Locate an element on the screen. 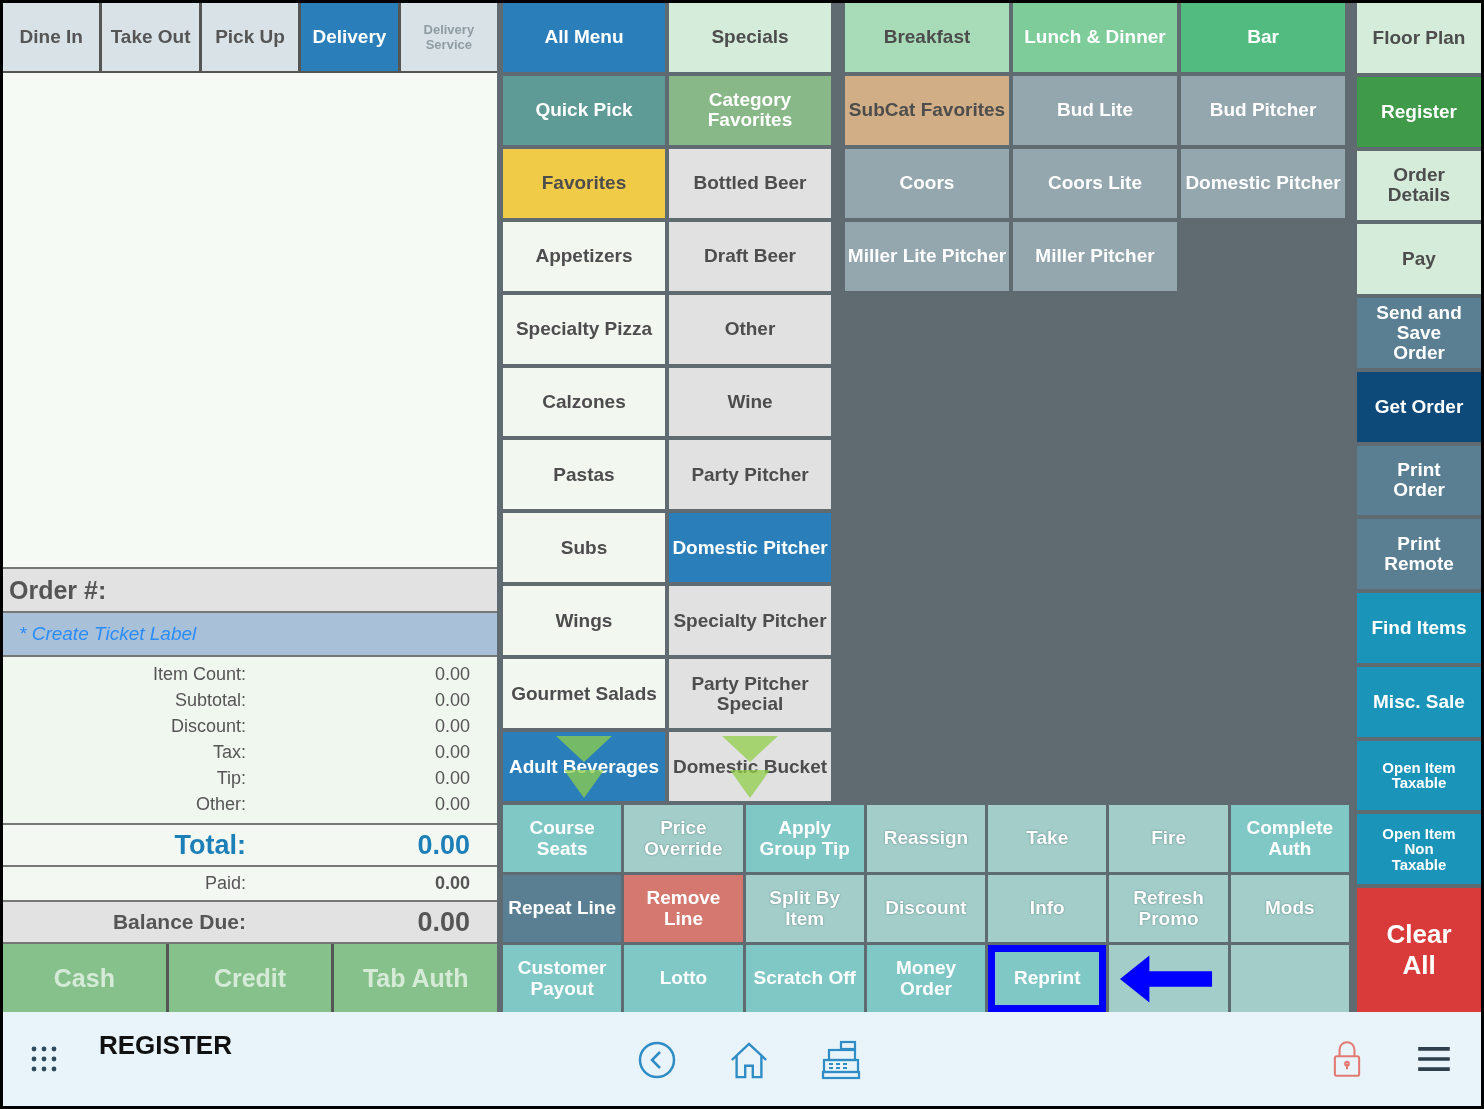 The image size is (1484, 1109). summary-label: Tax: is located at coordinates (229, 752).